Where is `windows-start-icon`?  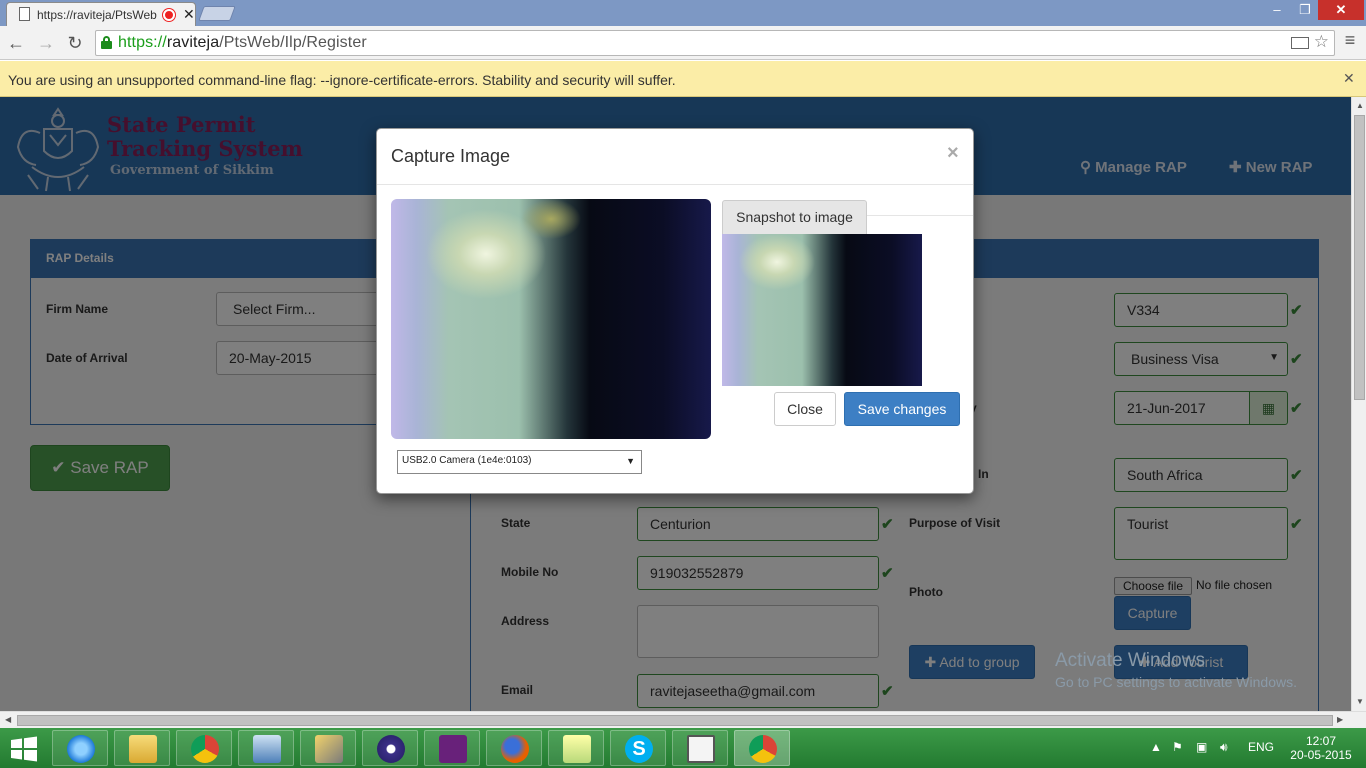
windows-start-icon is located at coordinates (24, 749).